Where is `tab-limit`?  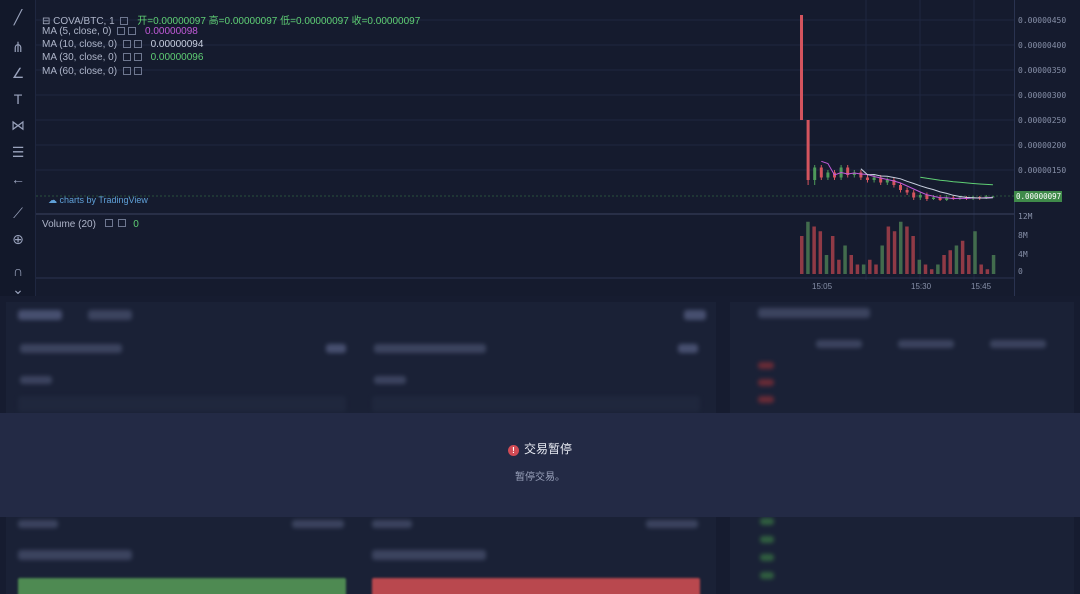 tab-limit is located at coordinates (40, 315).